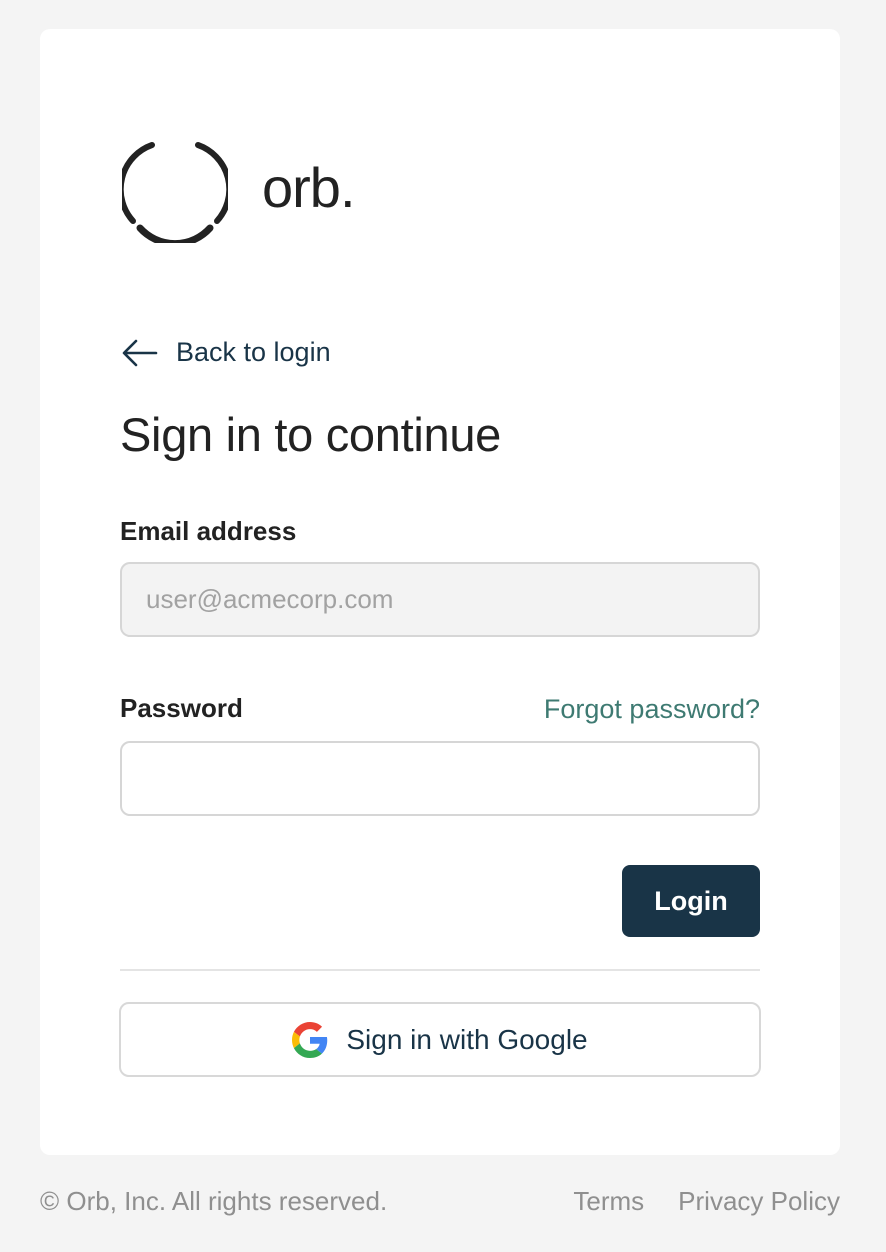  I want to click on google-icon, so click(310, 1039).